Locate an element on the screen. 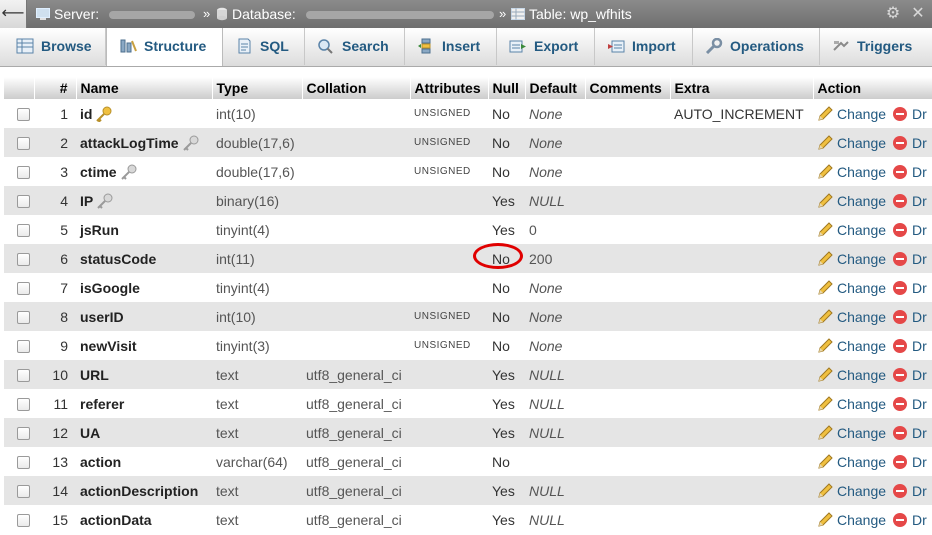  column-name-cell: actionDescription is located at coordinates (144, 490).